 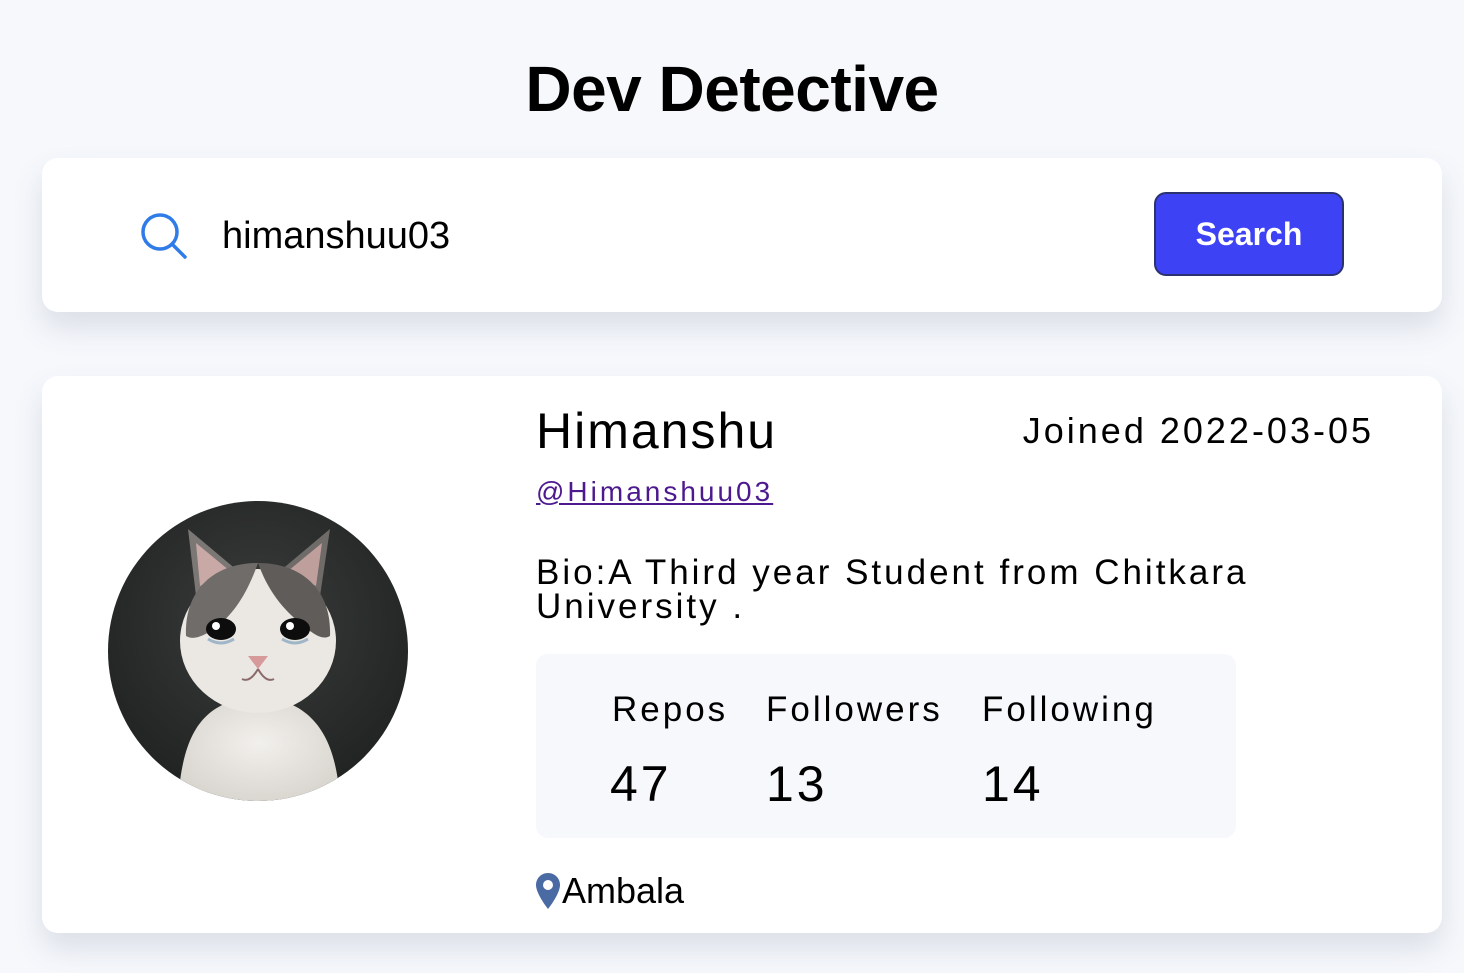 What do you see at coordinates (854, 709) in the screenshot?
I see `stat-label-followers: Followers` at bounding box center [854, 709].